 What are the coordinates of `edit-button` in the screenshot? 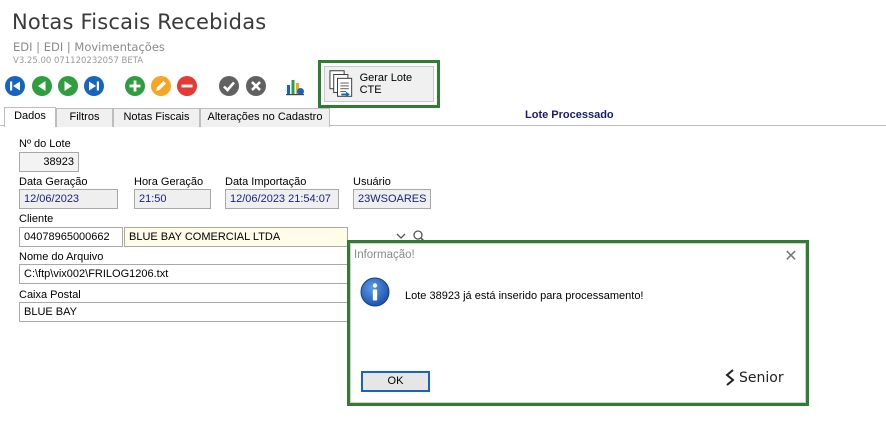 It's located at (161, 86).